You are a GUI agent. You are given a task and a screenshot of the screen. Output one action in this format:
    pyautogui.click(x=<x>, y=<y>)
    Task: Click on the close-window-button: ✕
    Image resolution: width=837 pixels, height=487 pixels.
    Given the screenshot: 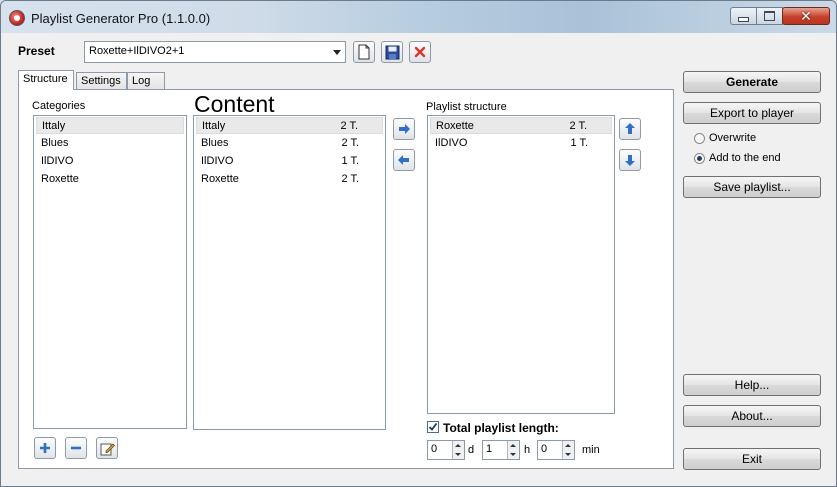 What is the action you would take?
    pyautogui.click(x=806, y=16)
    